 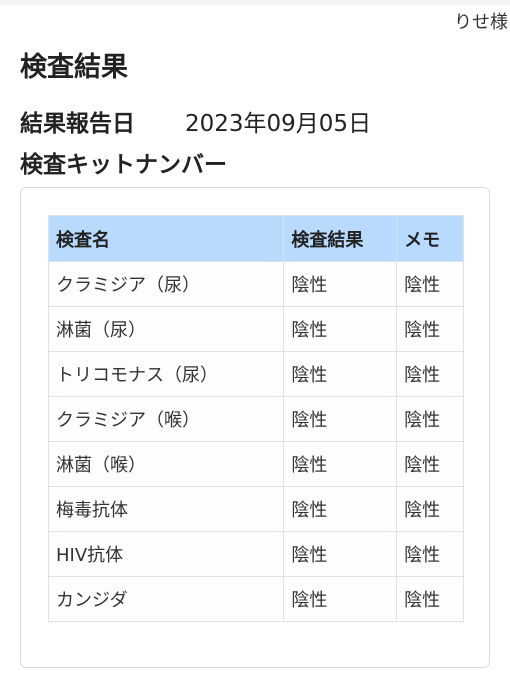 I want to click on cell-test-name: 淋菌（喉）, so click(x=166, y=464).